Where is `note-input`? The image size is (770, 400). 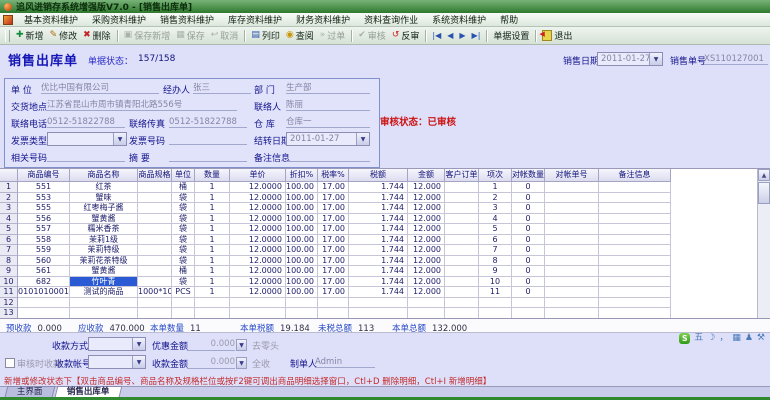 note-input is located at coordinates (328, 156).